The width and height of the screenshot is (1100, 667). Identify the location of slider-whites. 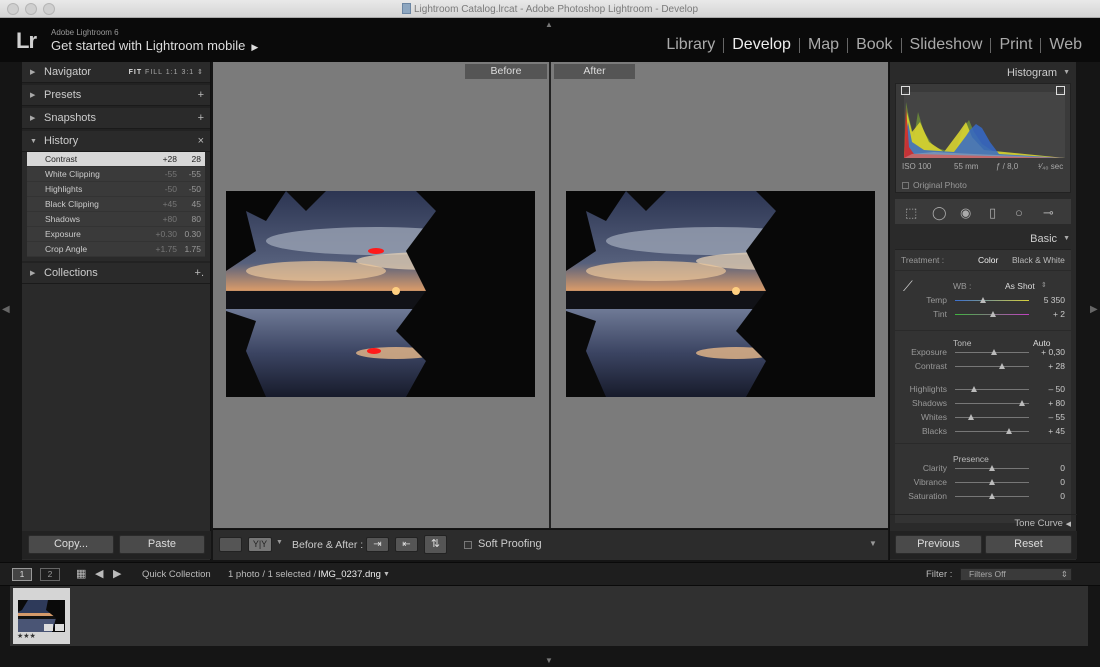
(992, 417).